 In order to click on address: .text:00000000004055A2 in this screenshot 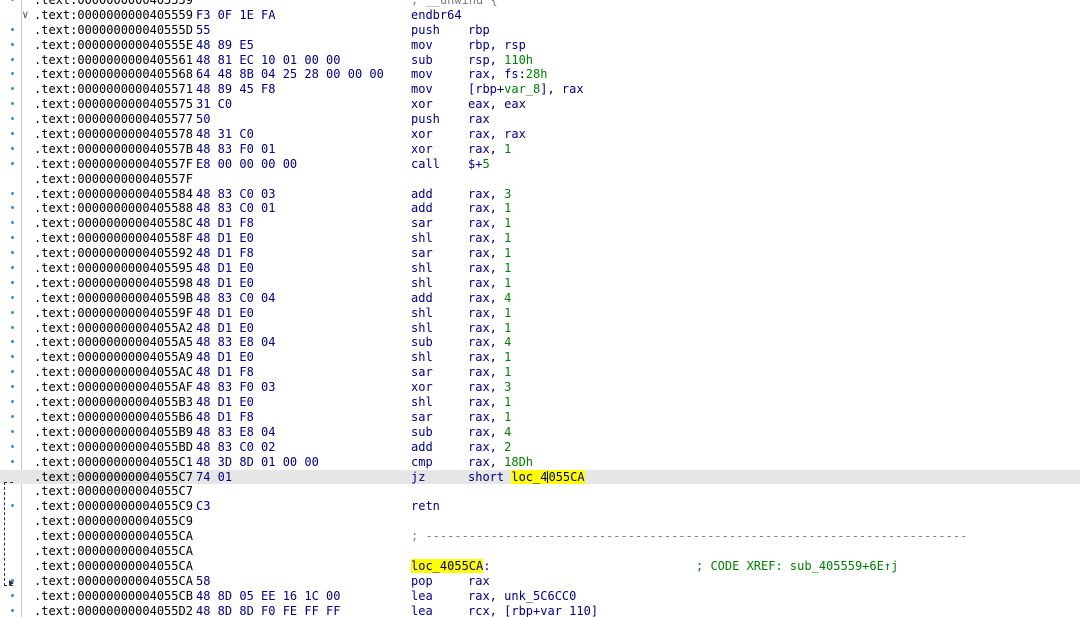, I will do `click(113, 328)`.